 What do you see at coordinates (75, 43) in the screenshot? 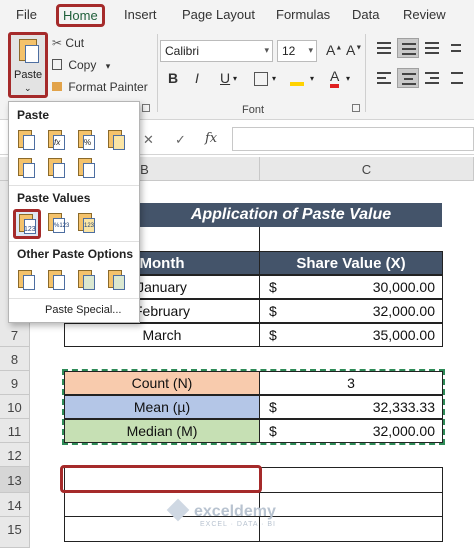
I see `cut-label: Cut` at bounding box center [75, 43].